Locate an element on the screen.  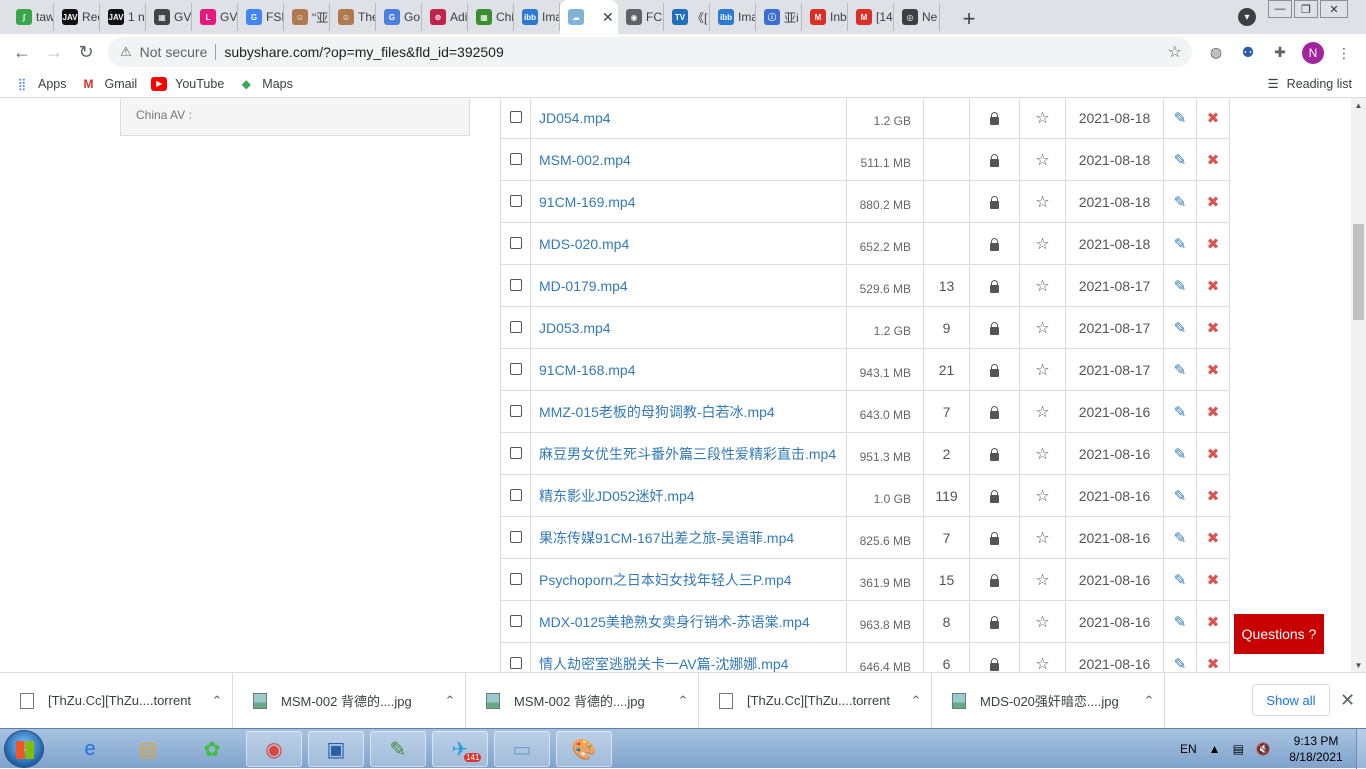
browser-tab: L GV is located at coordinates (215, 17).